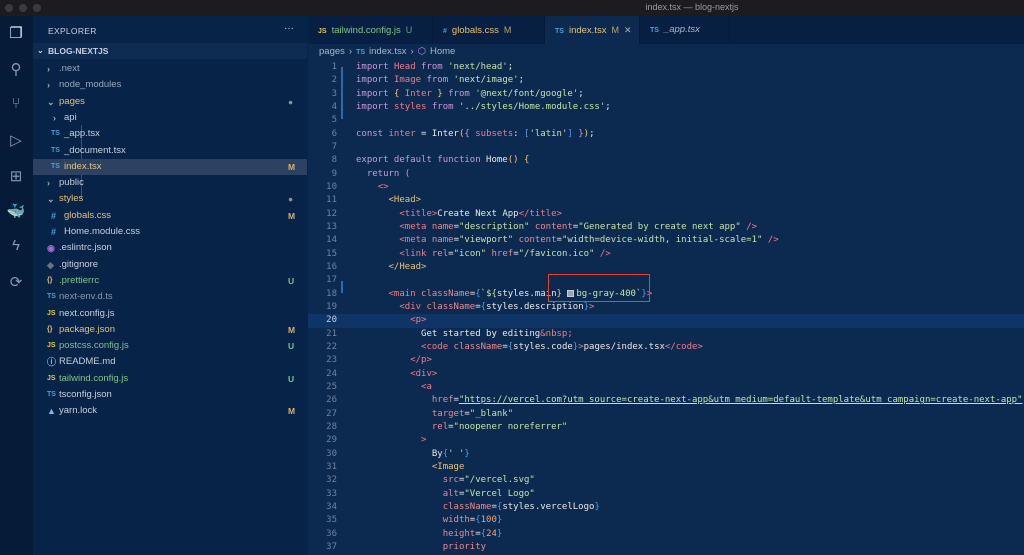 Image resolution: width=1024 pixels, height=555 pixels. What do you see at coordinates (448, 466) in the screenshot?
I see `code-token: <Image` at bounding box center [448, 466].